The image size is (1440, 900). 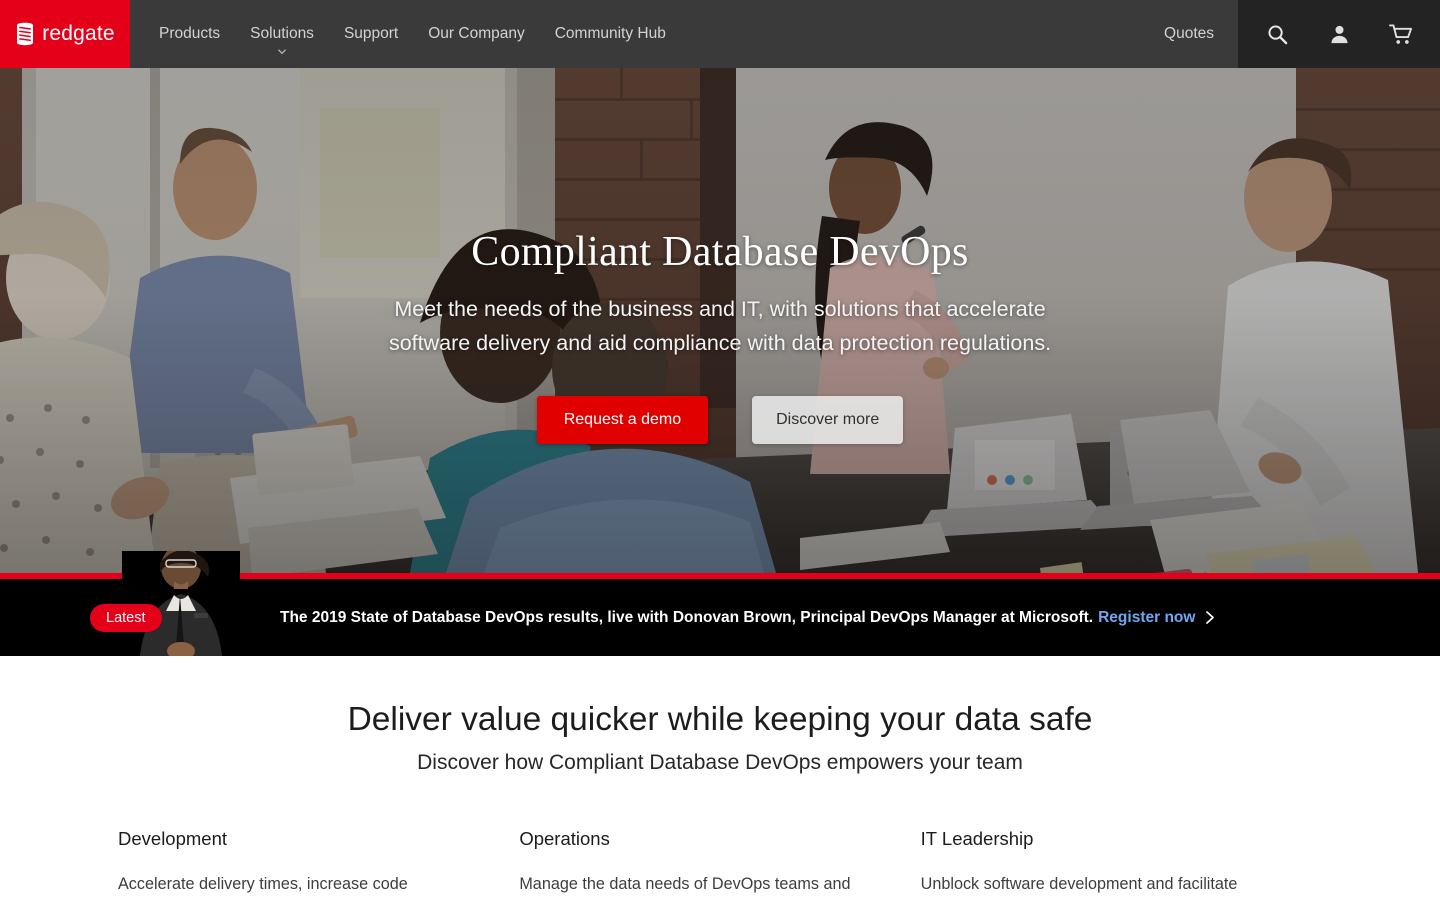 What do you see at coordinates (828, 420) in the screenshot?
I see `discover-more-button: Discover more` at bounding box center [828, 420].